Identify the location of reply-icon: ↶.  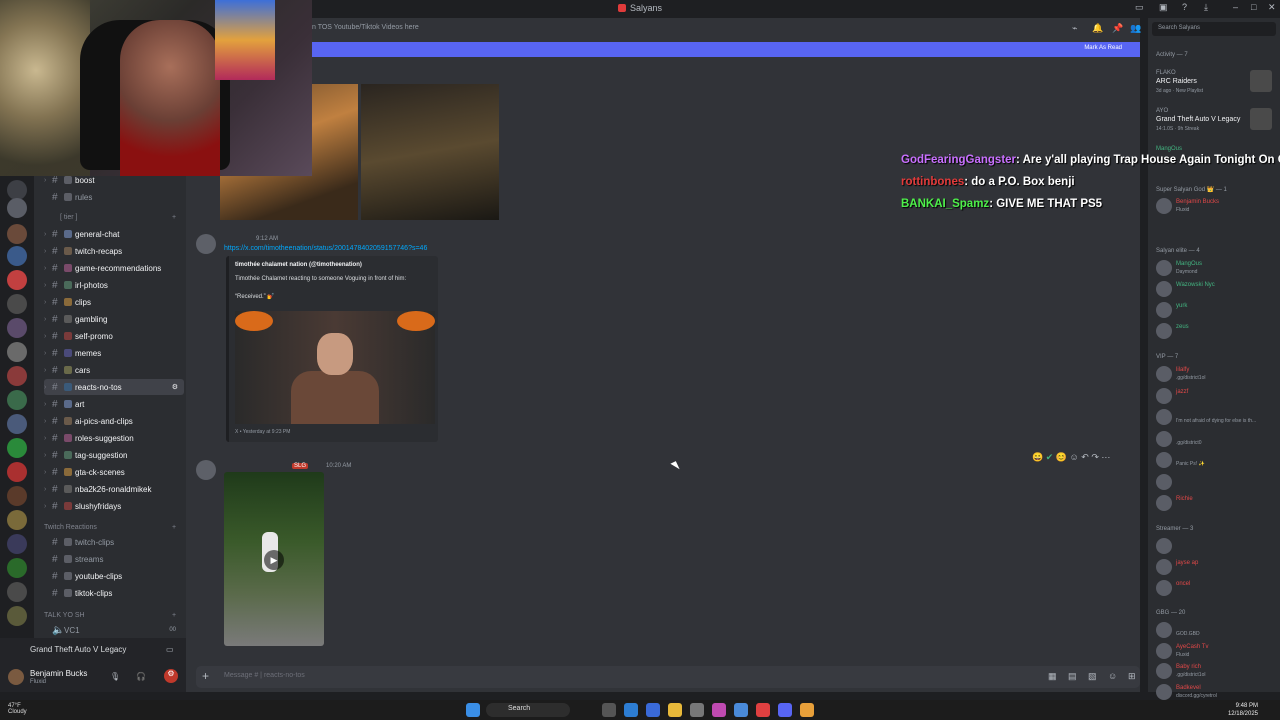
(1085, 457).